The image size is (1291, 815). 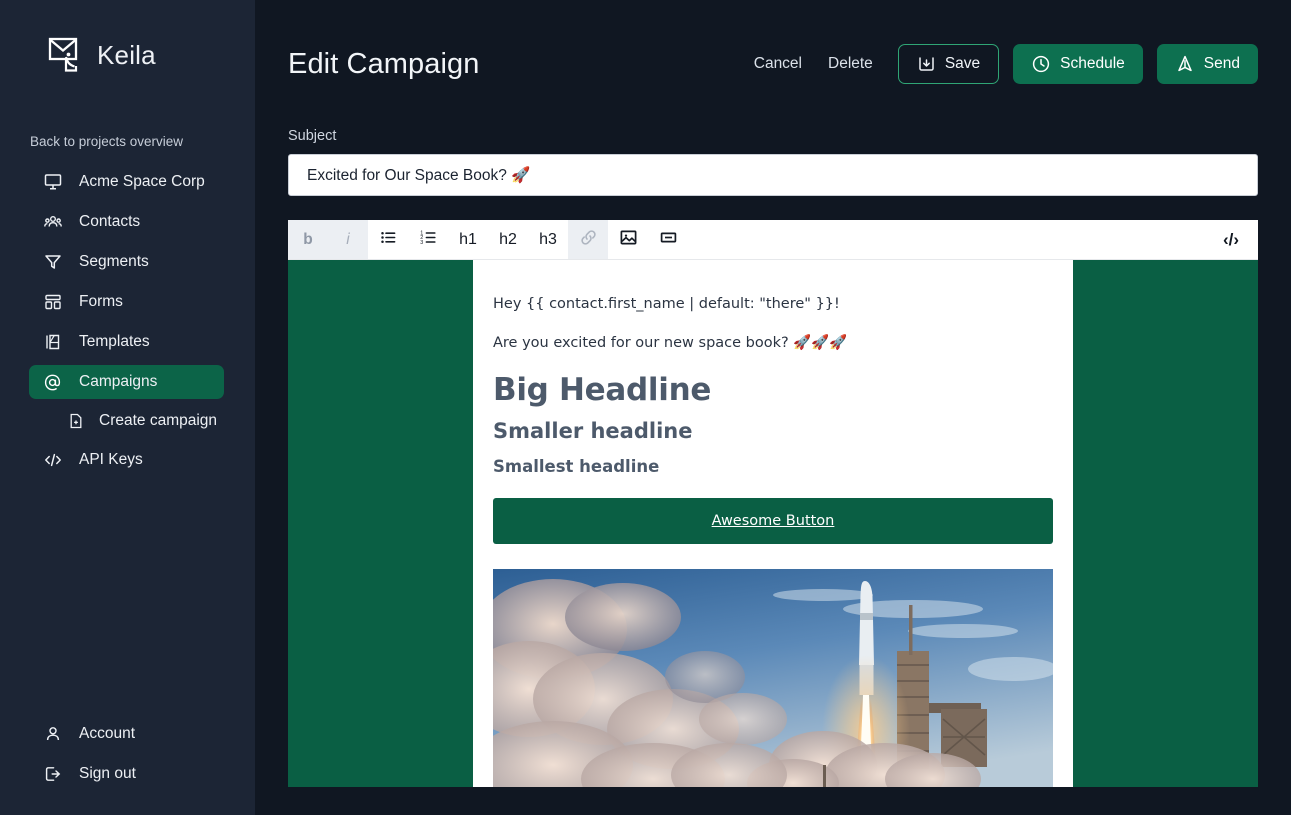 I want to click on h1-button: h1, so click(x=468, y=239).